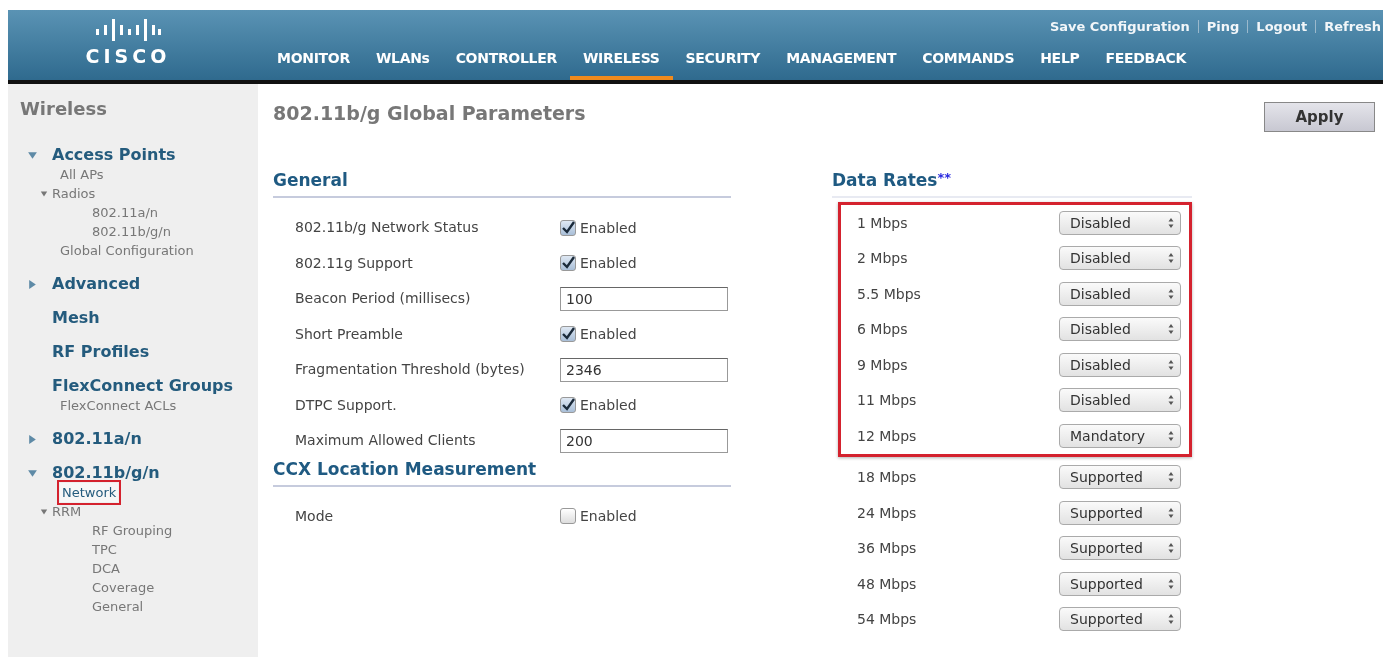 The height and width of the screenshot is (657, 1391). I want to click on rate-label: 9 Mbps, so click(882, 364).